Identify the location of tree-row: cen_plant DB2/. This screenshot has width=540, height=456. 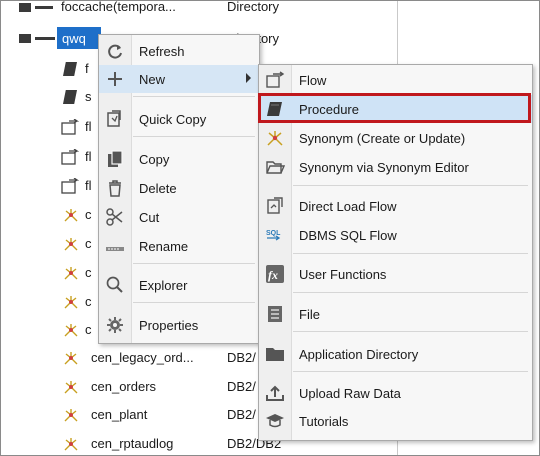
(146, 415).